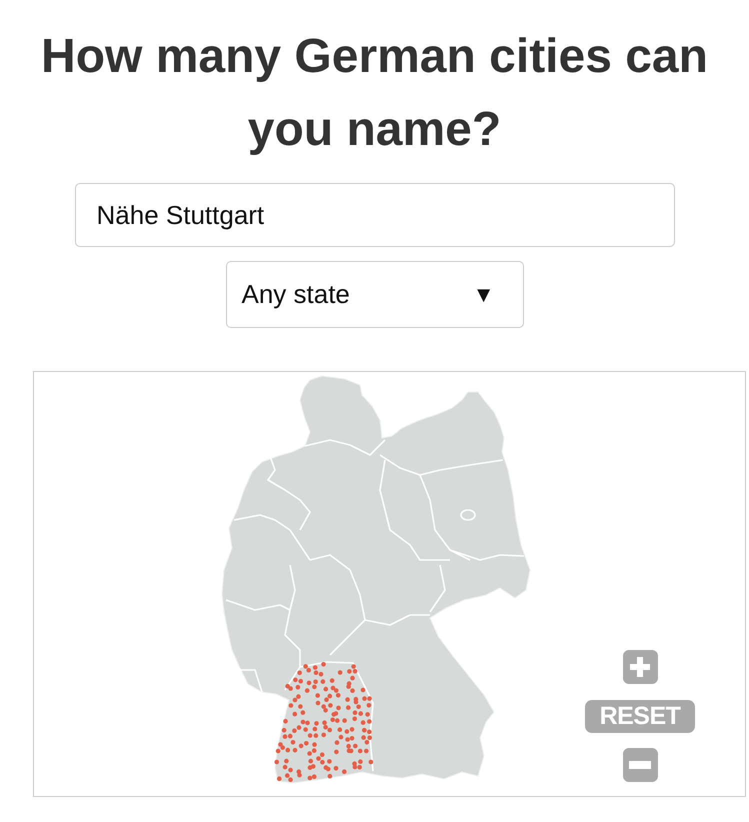 The image size is (749, 822). What do you see at coordinates (374, 215) in the screenshot?
I see `city-input-field: Nähe Stuttgart` at bounding box center [374, 215].